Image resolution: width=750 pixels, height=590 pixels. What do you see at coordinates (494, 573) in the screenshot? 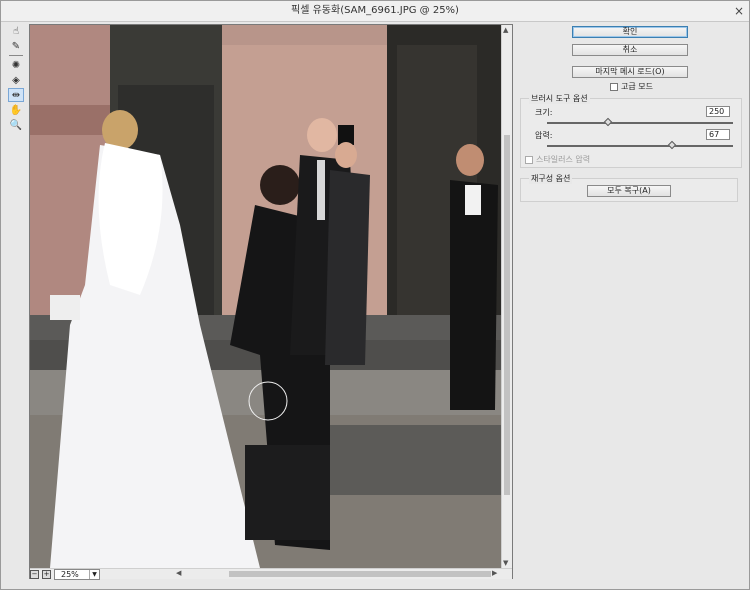
I see `scroll-right-icon: ▶` at bounding box center [494, 573].